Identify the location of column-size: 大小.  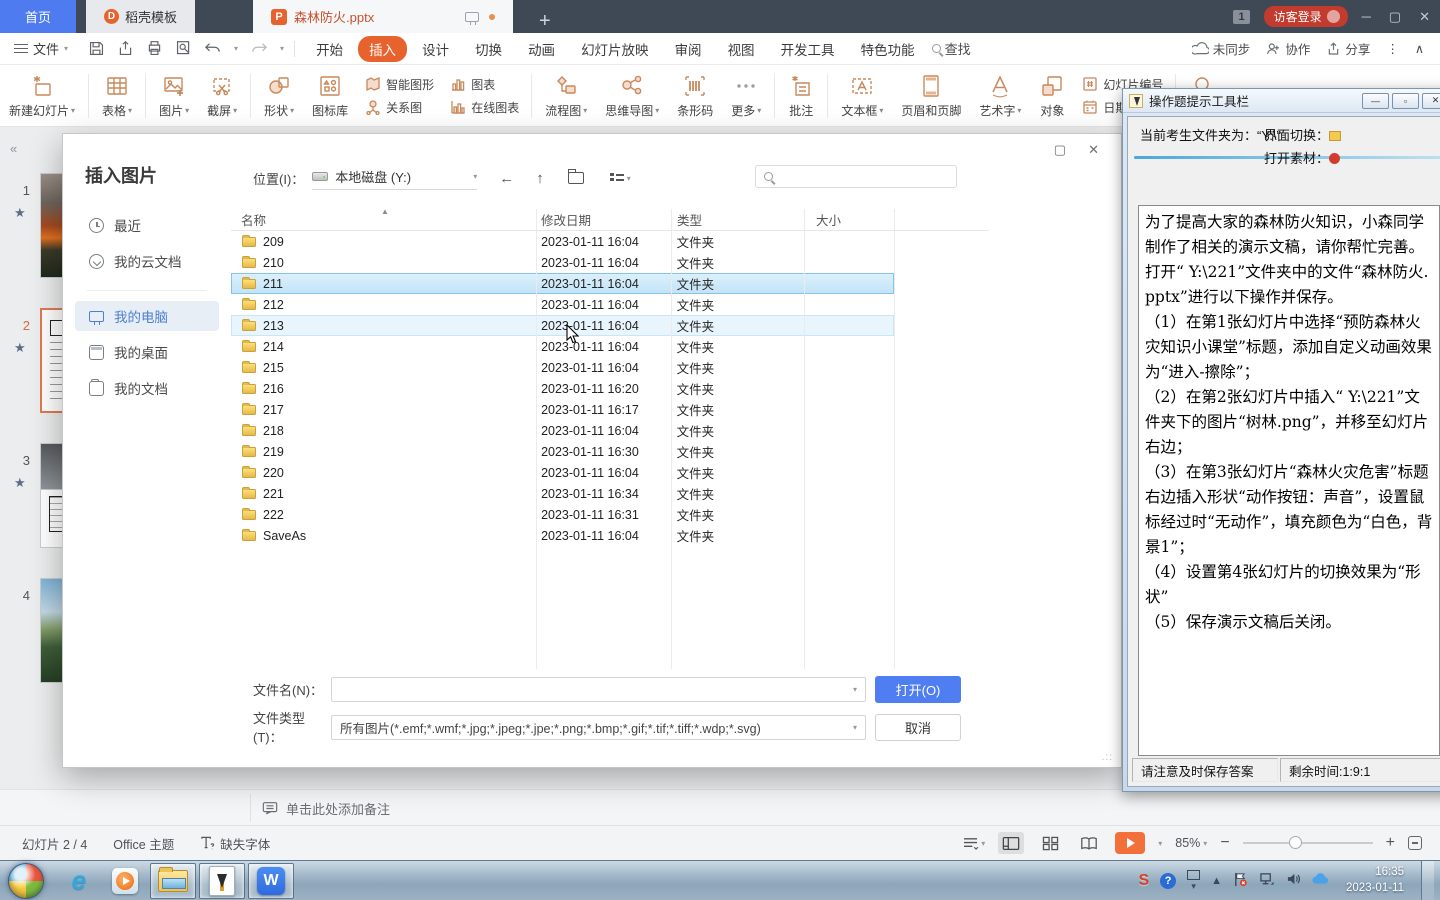
(849, 219).